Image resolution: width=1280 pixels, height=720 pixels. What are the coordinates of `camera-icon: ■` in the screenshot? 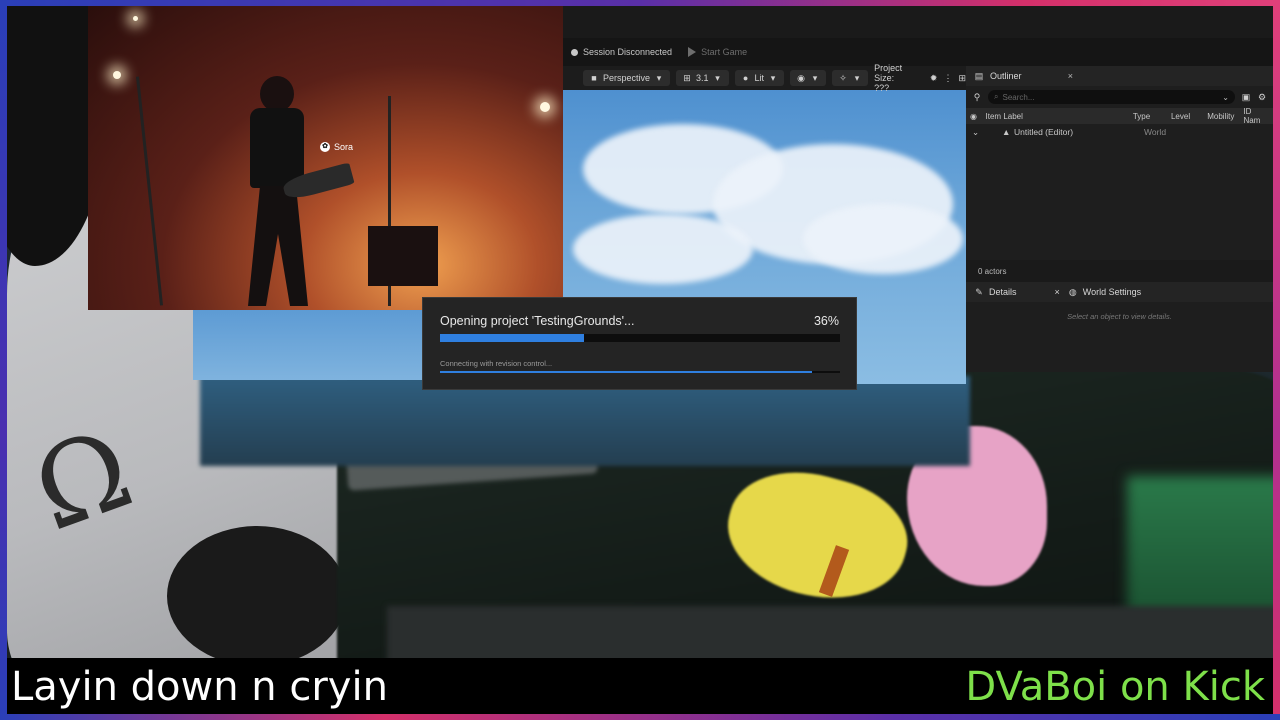 It's located at (594, 78).